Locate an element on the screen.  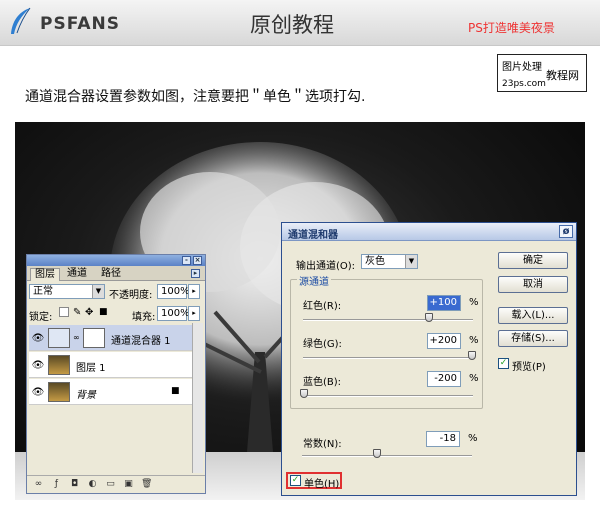
fill-value: 100% is located at coordinates (175, 313).